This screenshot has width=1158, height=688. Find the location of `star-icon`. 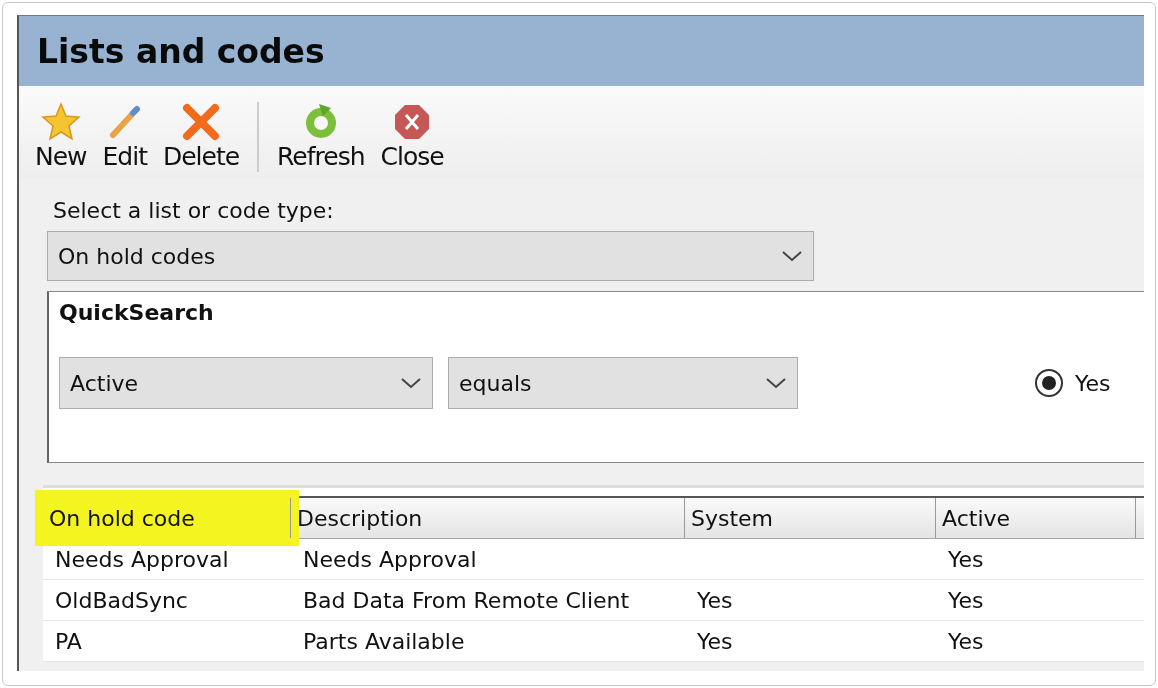

star-icon is located at coordinates (60, 122).